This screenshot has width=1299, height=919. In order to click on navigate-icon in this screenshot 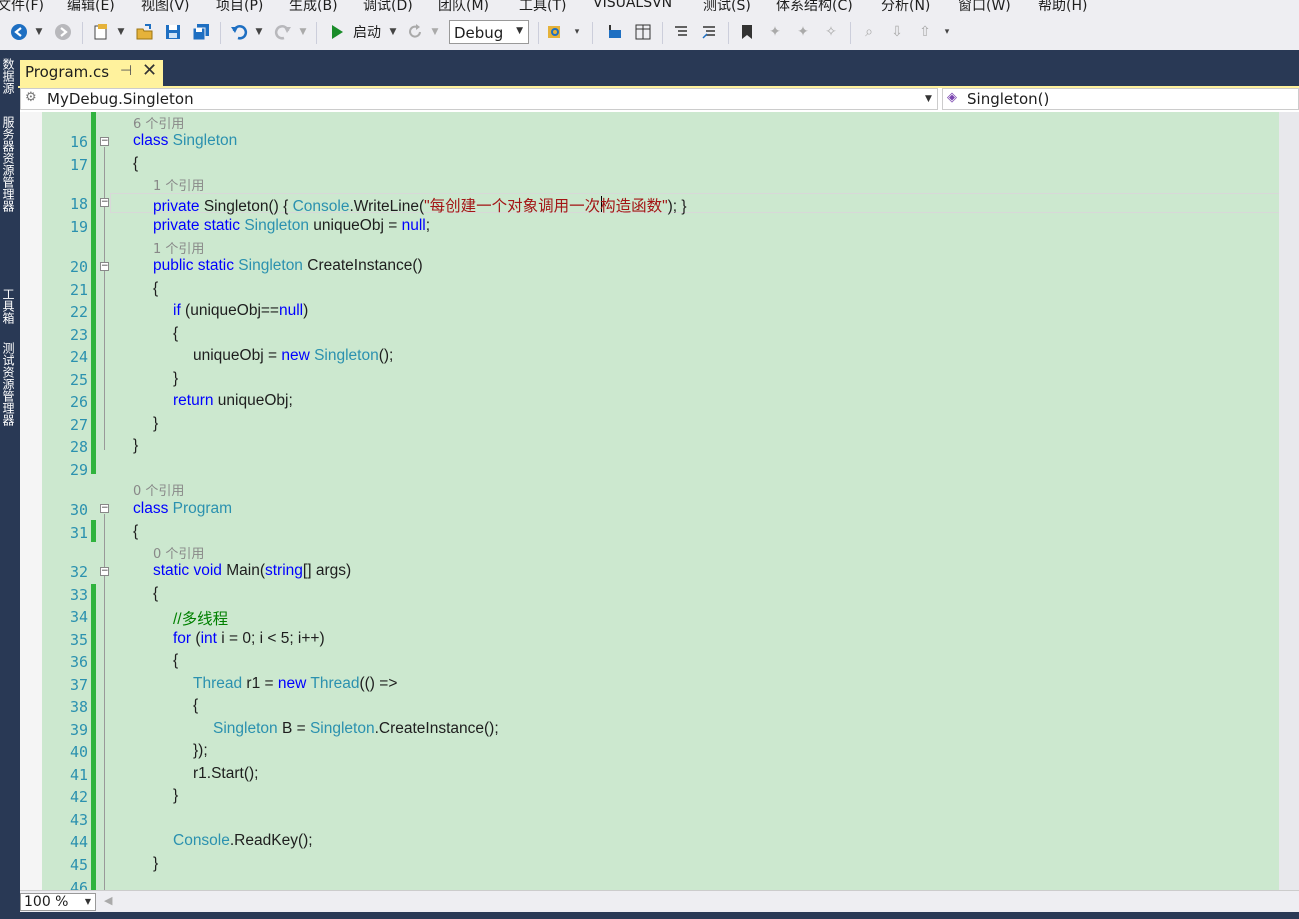, I will do `click(615, 32)`.